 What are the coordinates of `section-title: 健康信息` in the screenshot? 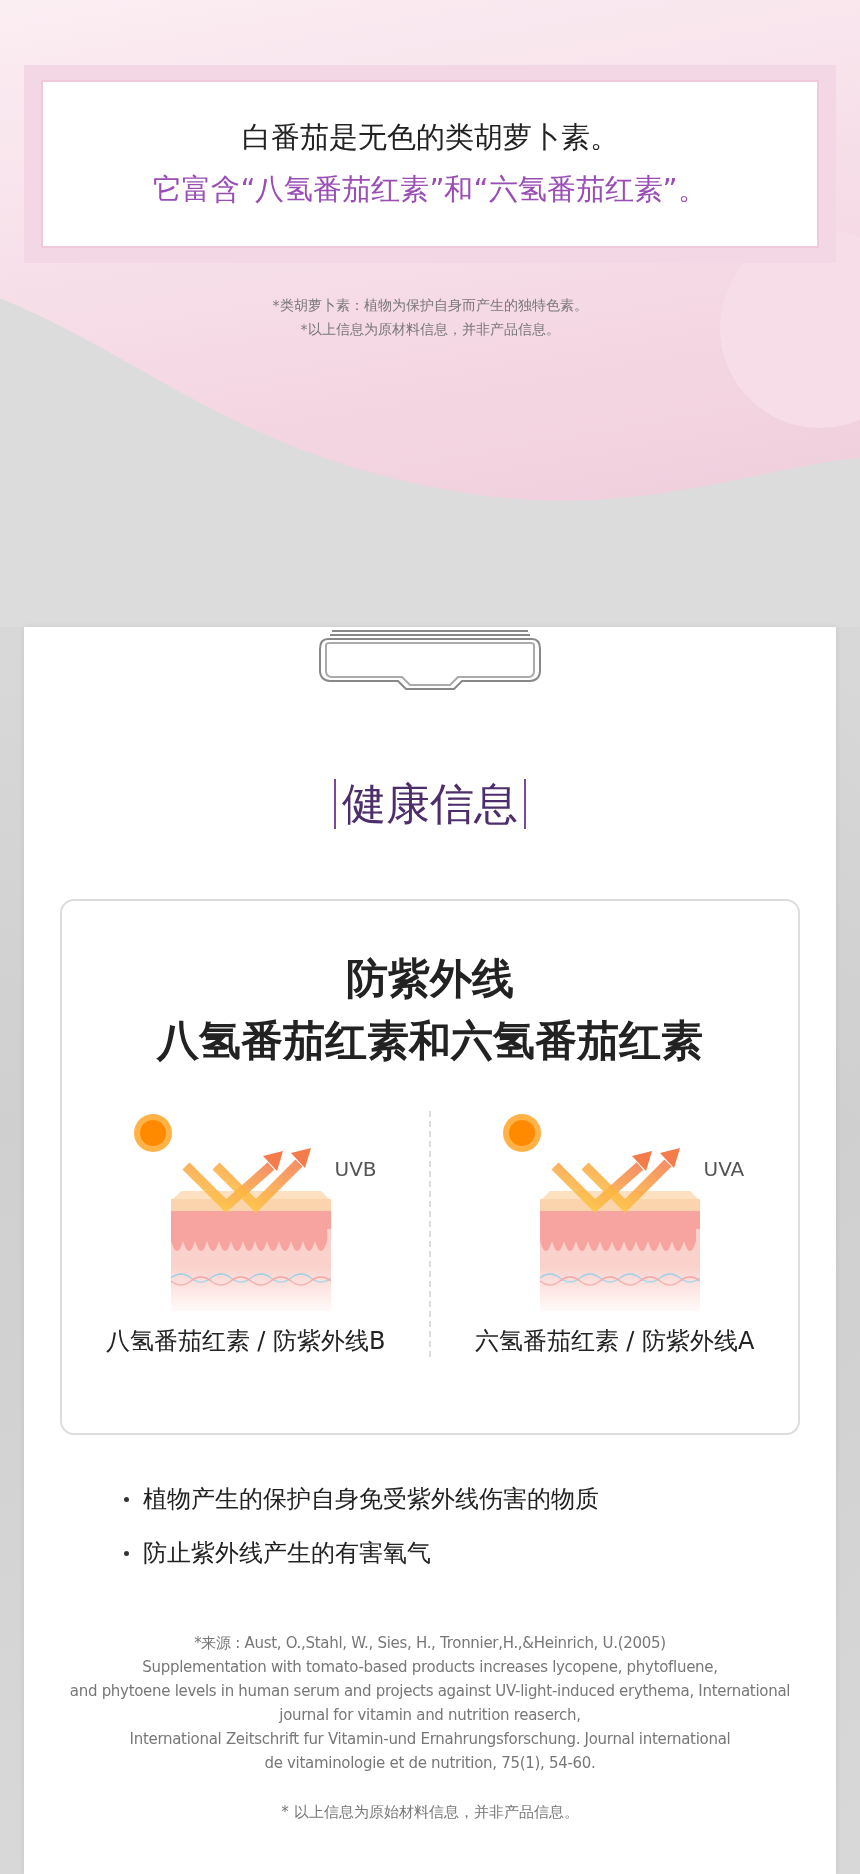 It's located at (430, 804).